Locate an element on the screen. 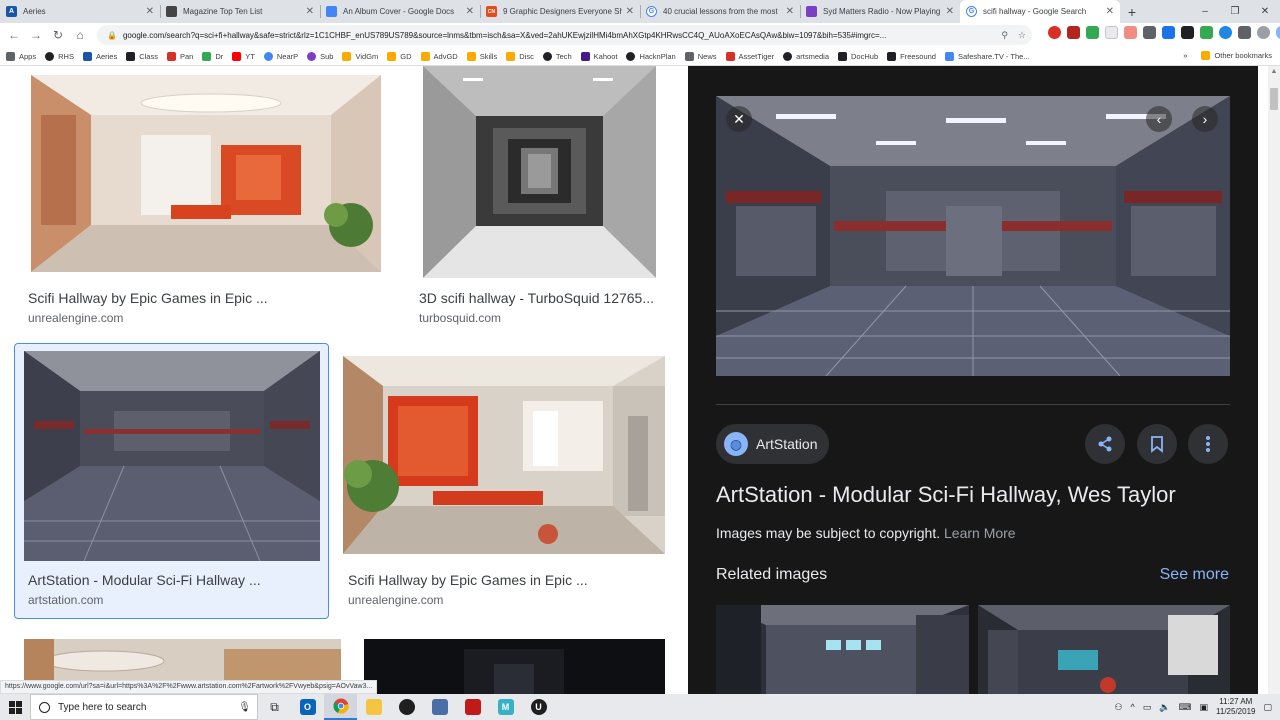 The height and width of the screenshot is (720, 1280). app-tray-icon: ▣ is located at coordinates (1204, 707).